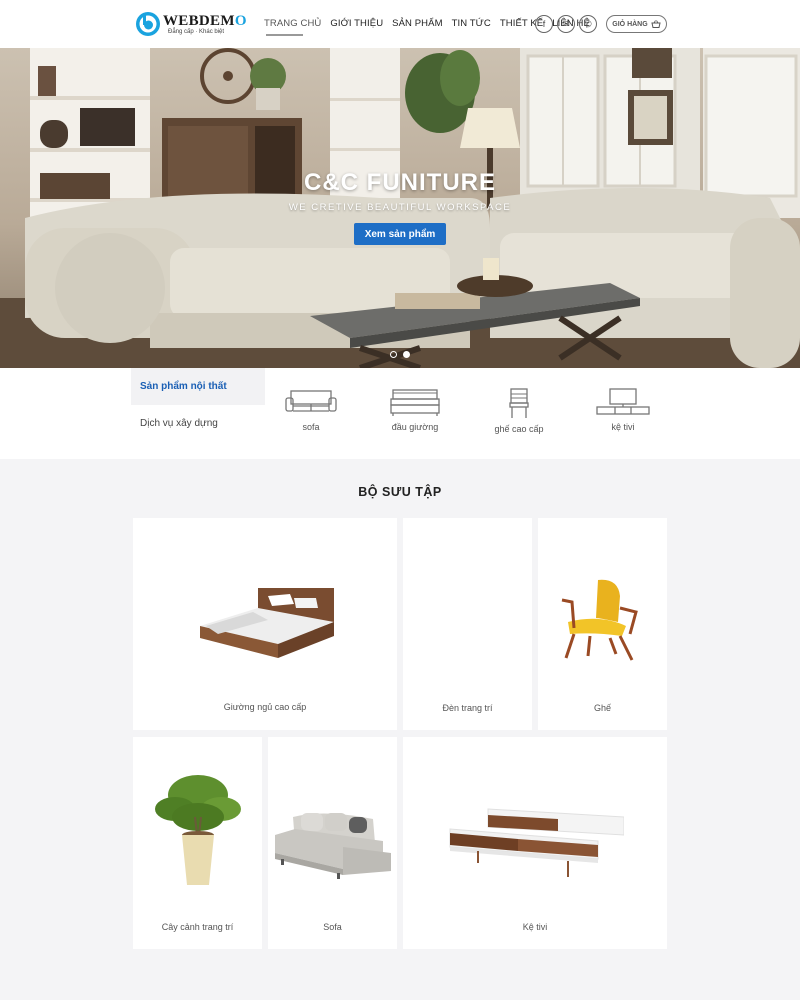 Image resolution: width=800 pixels, height=1000 pixels. I want to click on category-label: đầu giường, so click(415, 427).